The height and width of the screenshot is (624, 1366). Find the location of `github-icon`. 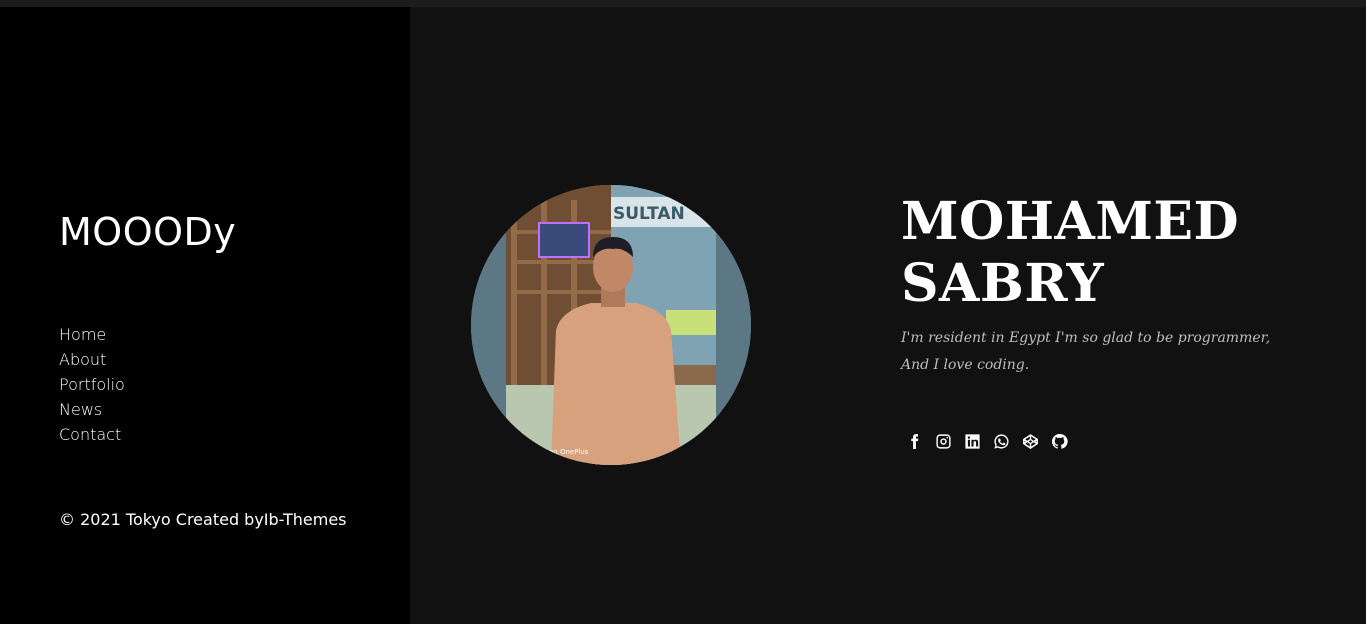

github-icon is located at coordinates (1059, 441).